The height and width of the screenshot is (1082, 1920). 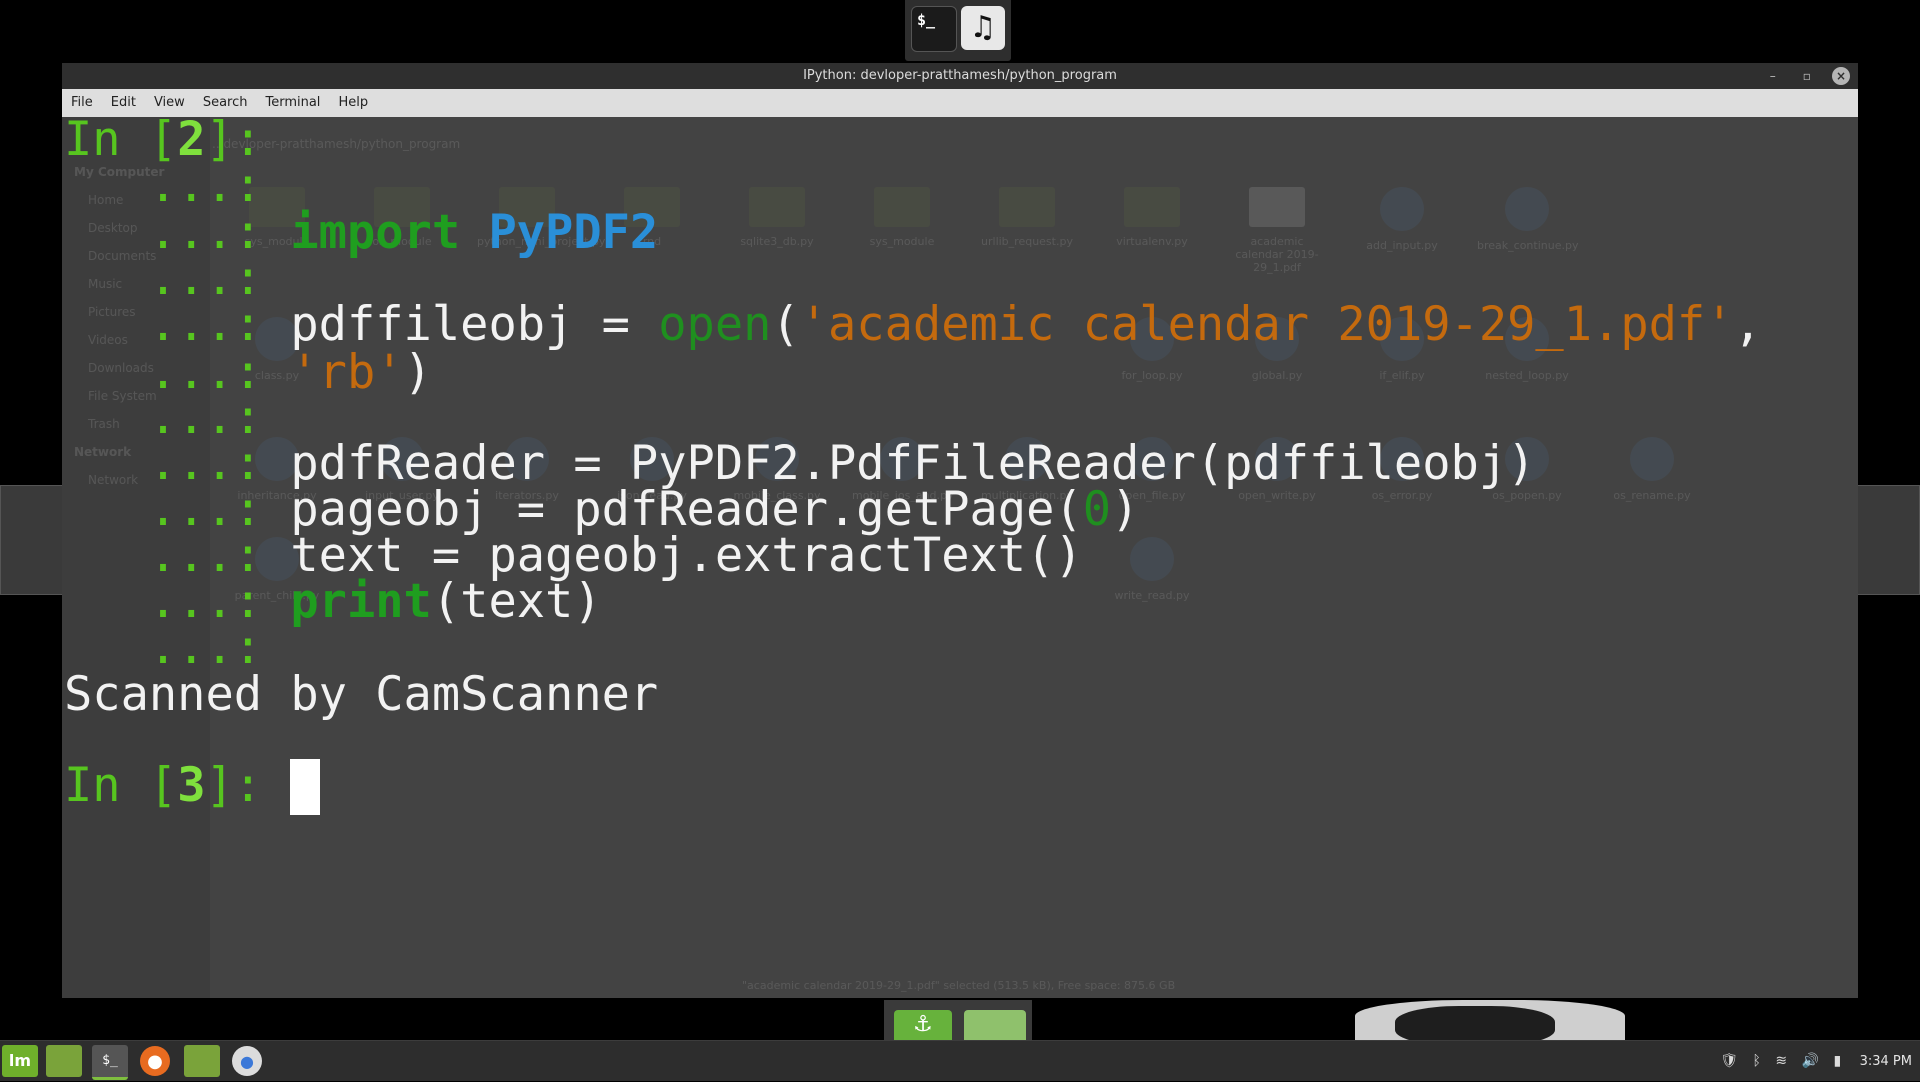 What do you see at coordinates (1729, 1061) in the screenshot?
I see `shield-icon: 🛡` at bounding box center [1729, 1061].